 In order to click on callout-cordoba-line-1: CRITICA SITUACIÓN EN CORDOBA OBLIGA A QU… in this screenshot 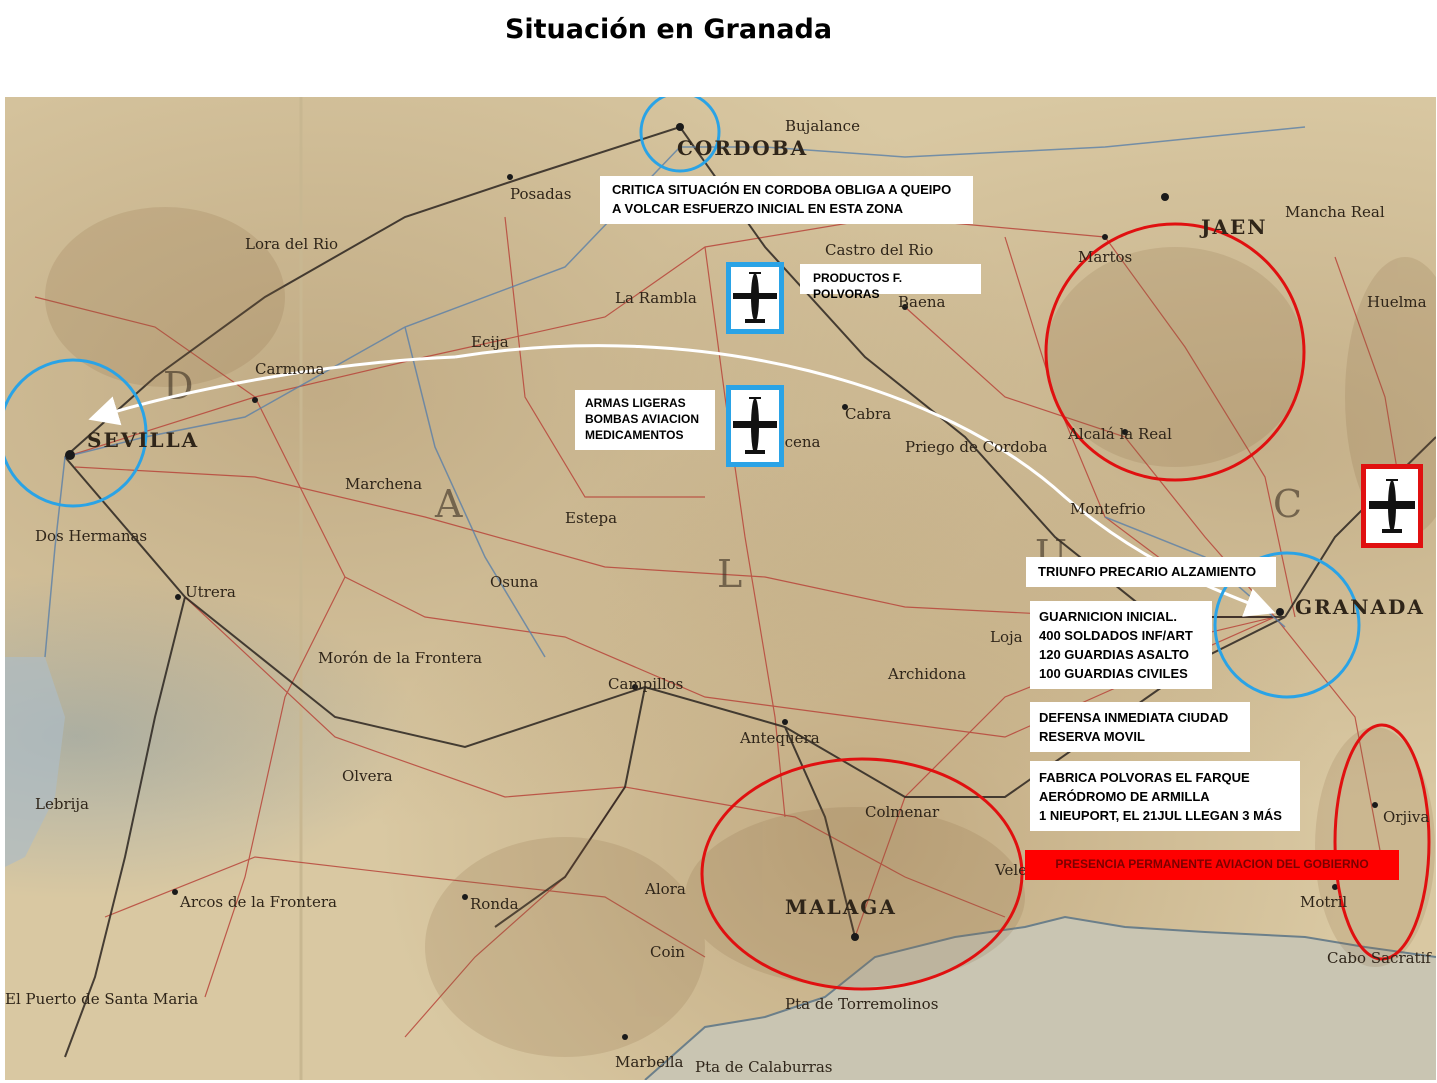, I will do `click(782, 189)`.